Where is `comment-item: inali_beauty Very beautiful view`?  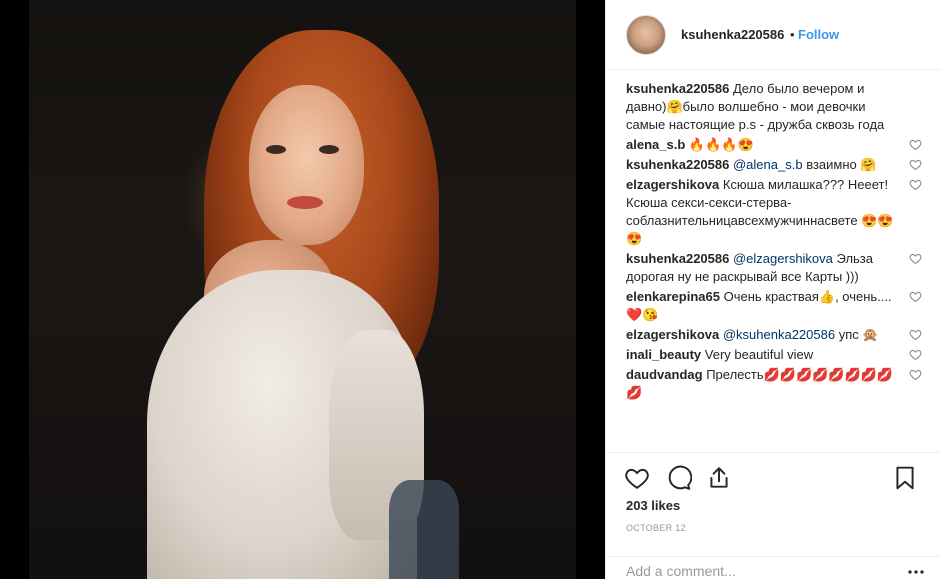 comment-item: inali_beauty Very beautiful view is located at coordinates (776, 355).